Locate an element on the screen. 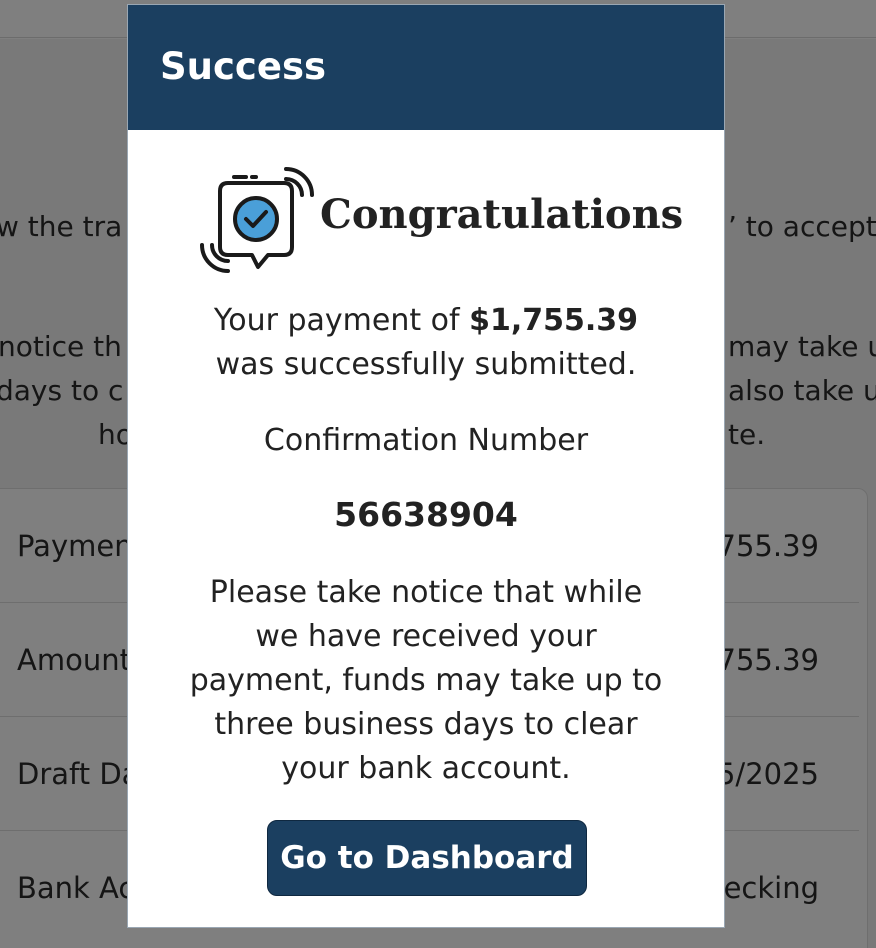 Image resolution: width=876 pixels, height=948 pixels. payment-line-1: Your payment of $1,755.39 is located at coordinates (426, 321).